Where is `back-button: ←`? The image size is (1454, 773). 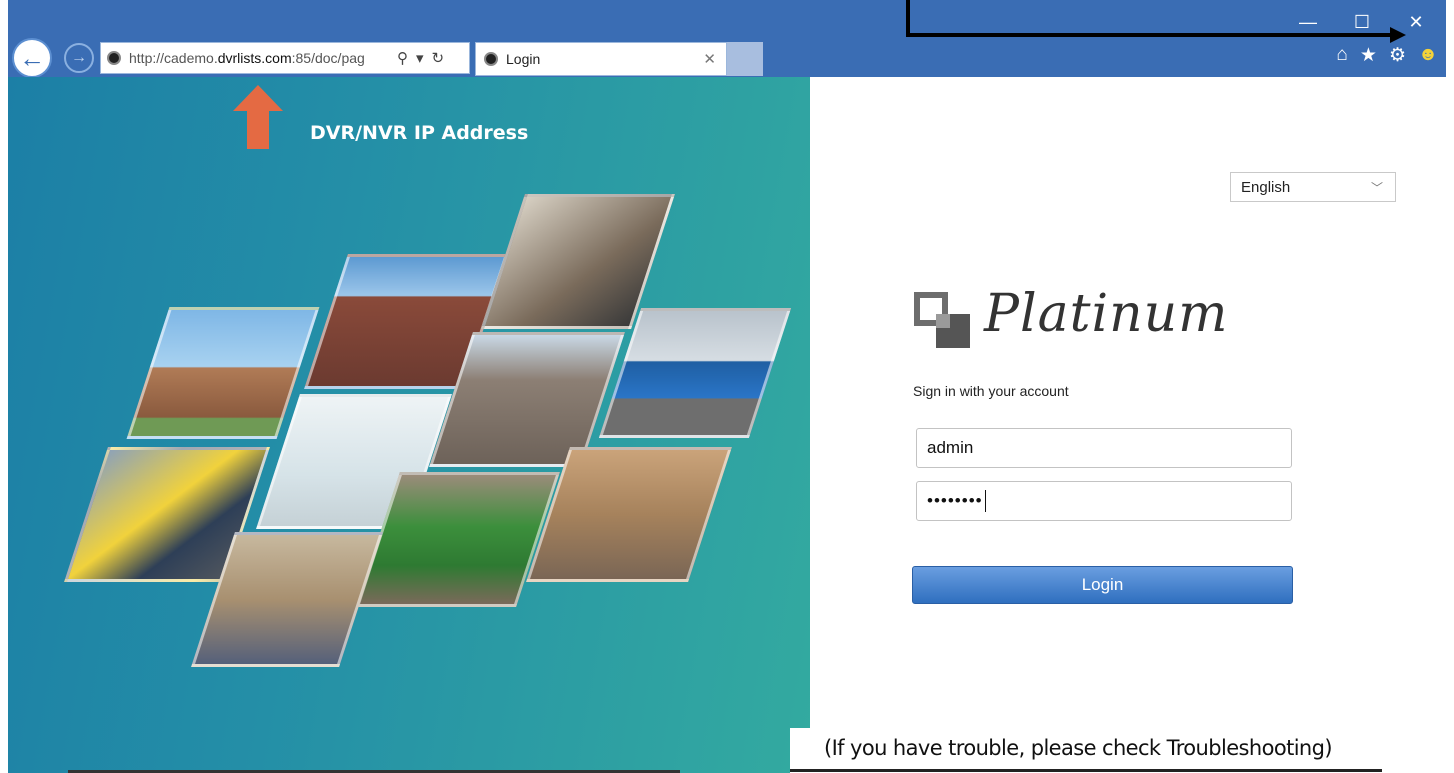
back-button: ← is located at coordinates (32, 58).